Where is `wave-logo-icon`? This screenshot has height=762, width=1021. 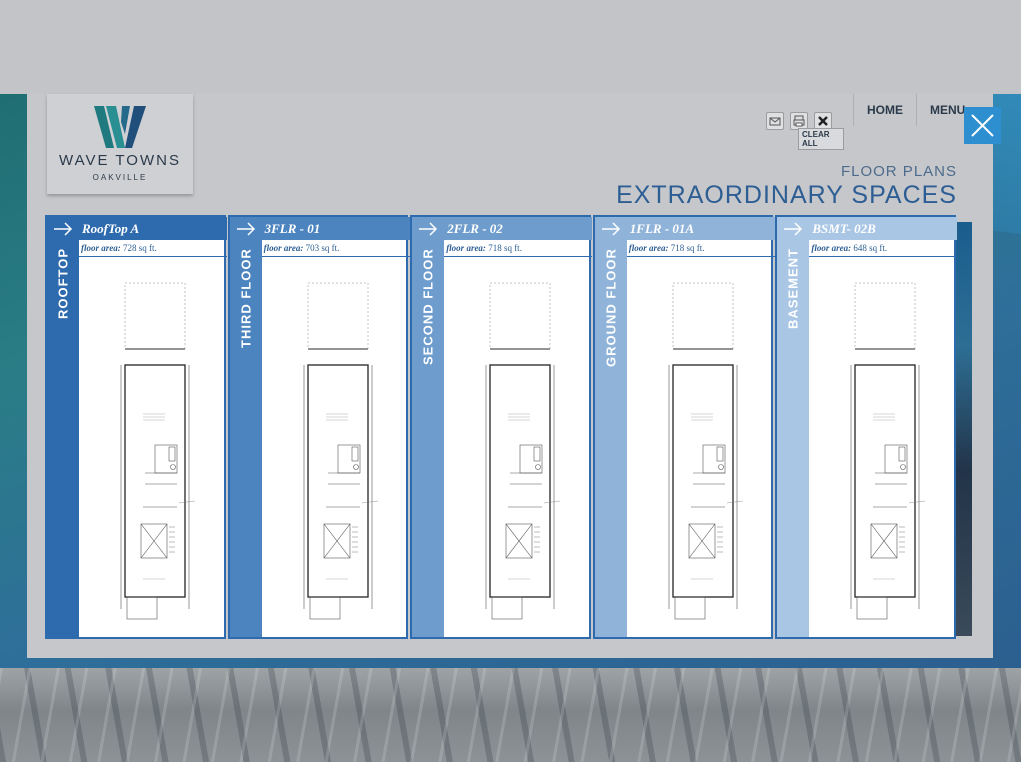
wave-logo-icon is located at coordinates (120, 127).